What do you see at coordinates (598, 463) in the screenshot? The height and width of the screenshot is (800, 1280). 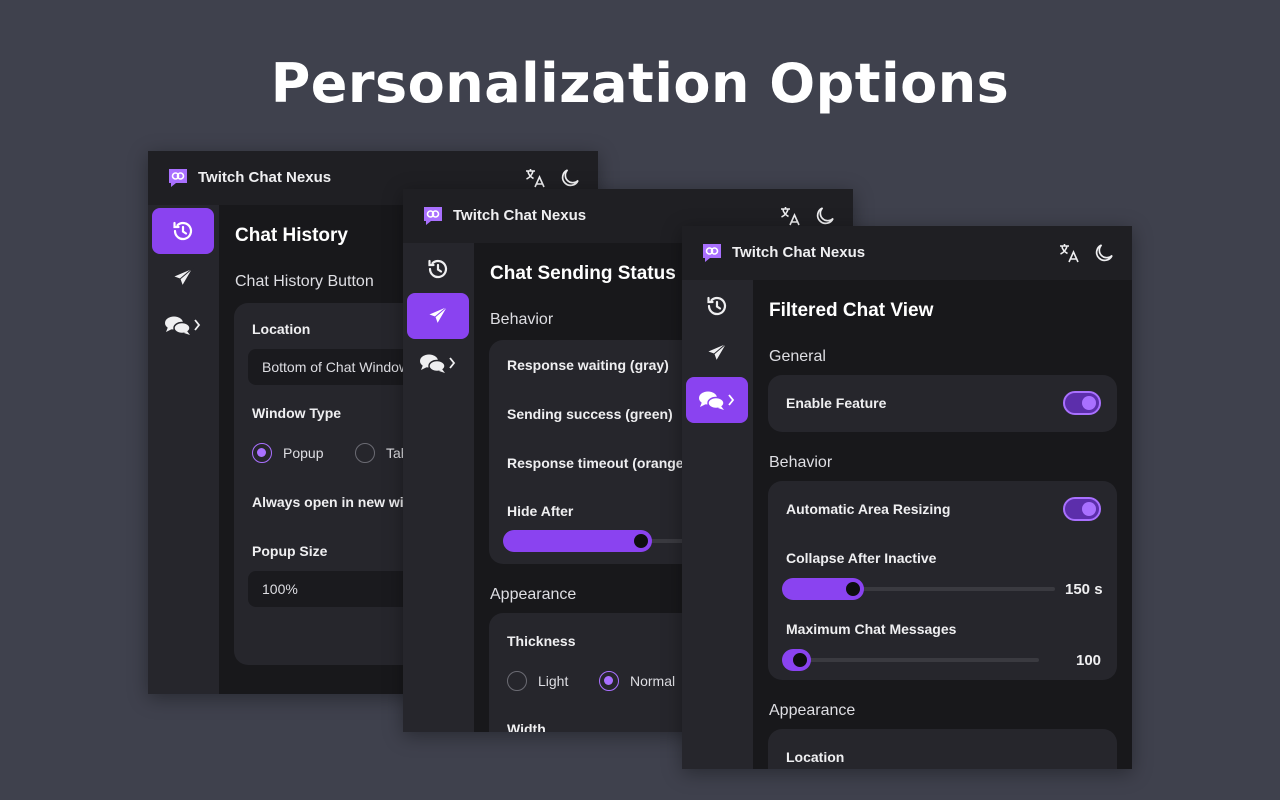 I see `status-item-timeout: Response timeout (orange)` at bounding box center [598, 463].